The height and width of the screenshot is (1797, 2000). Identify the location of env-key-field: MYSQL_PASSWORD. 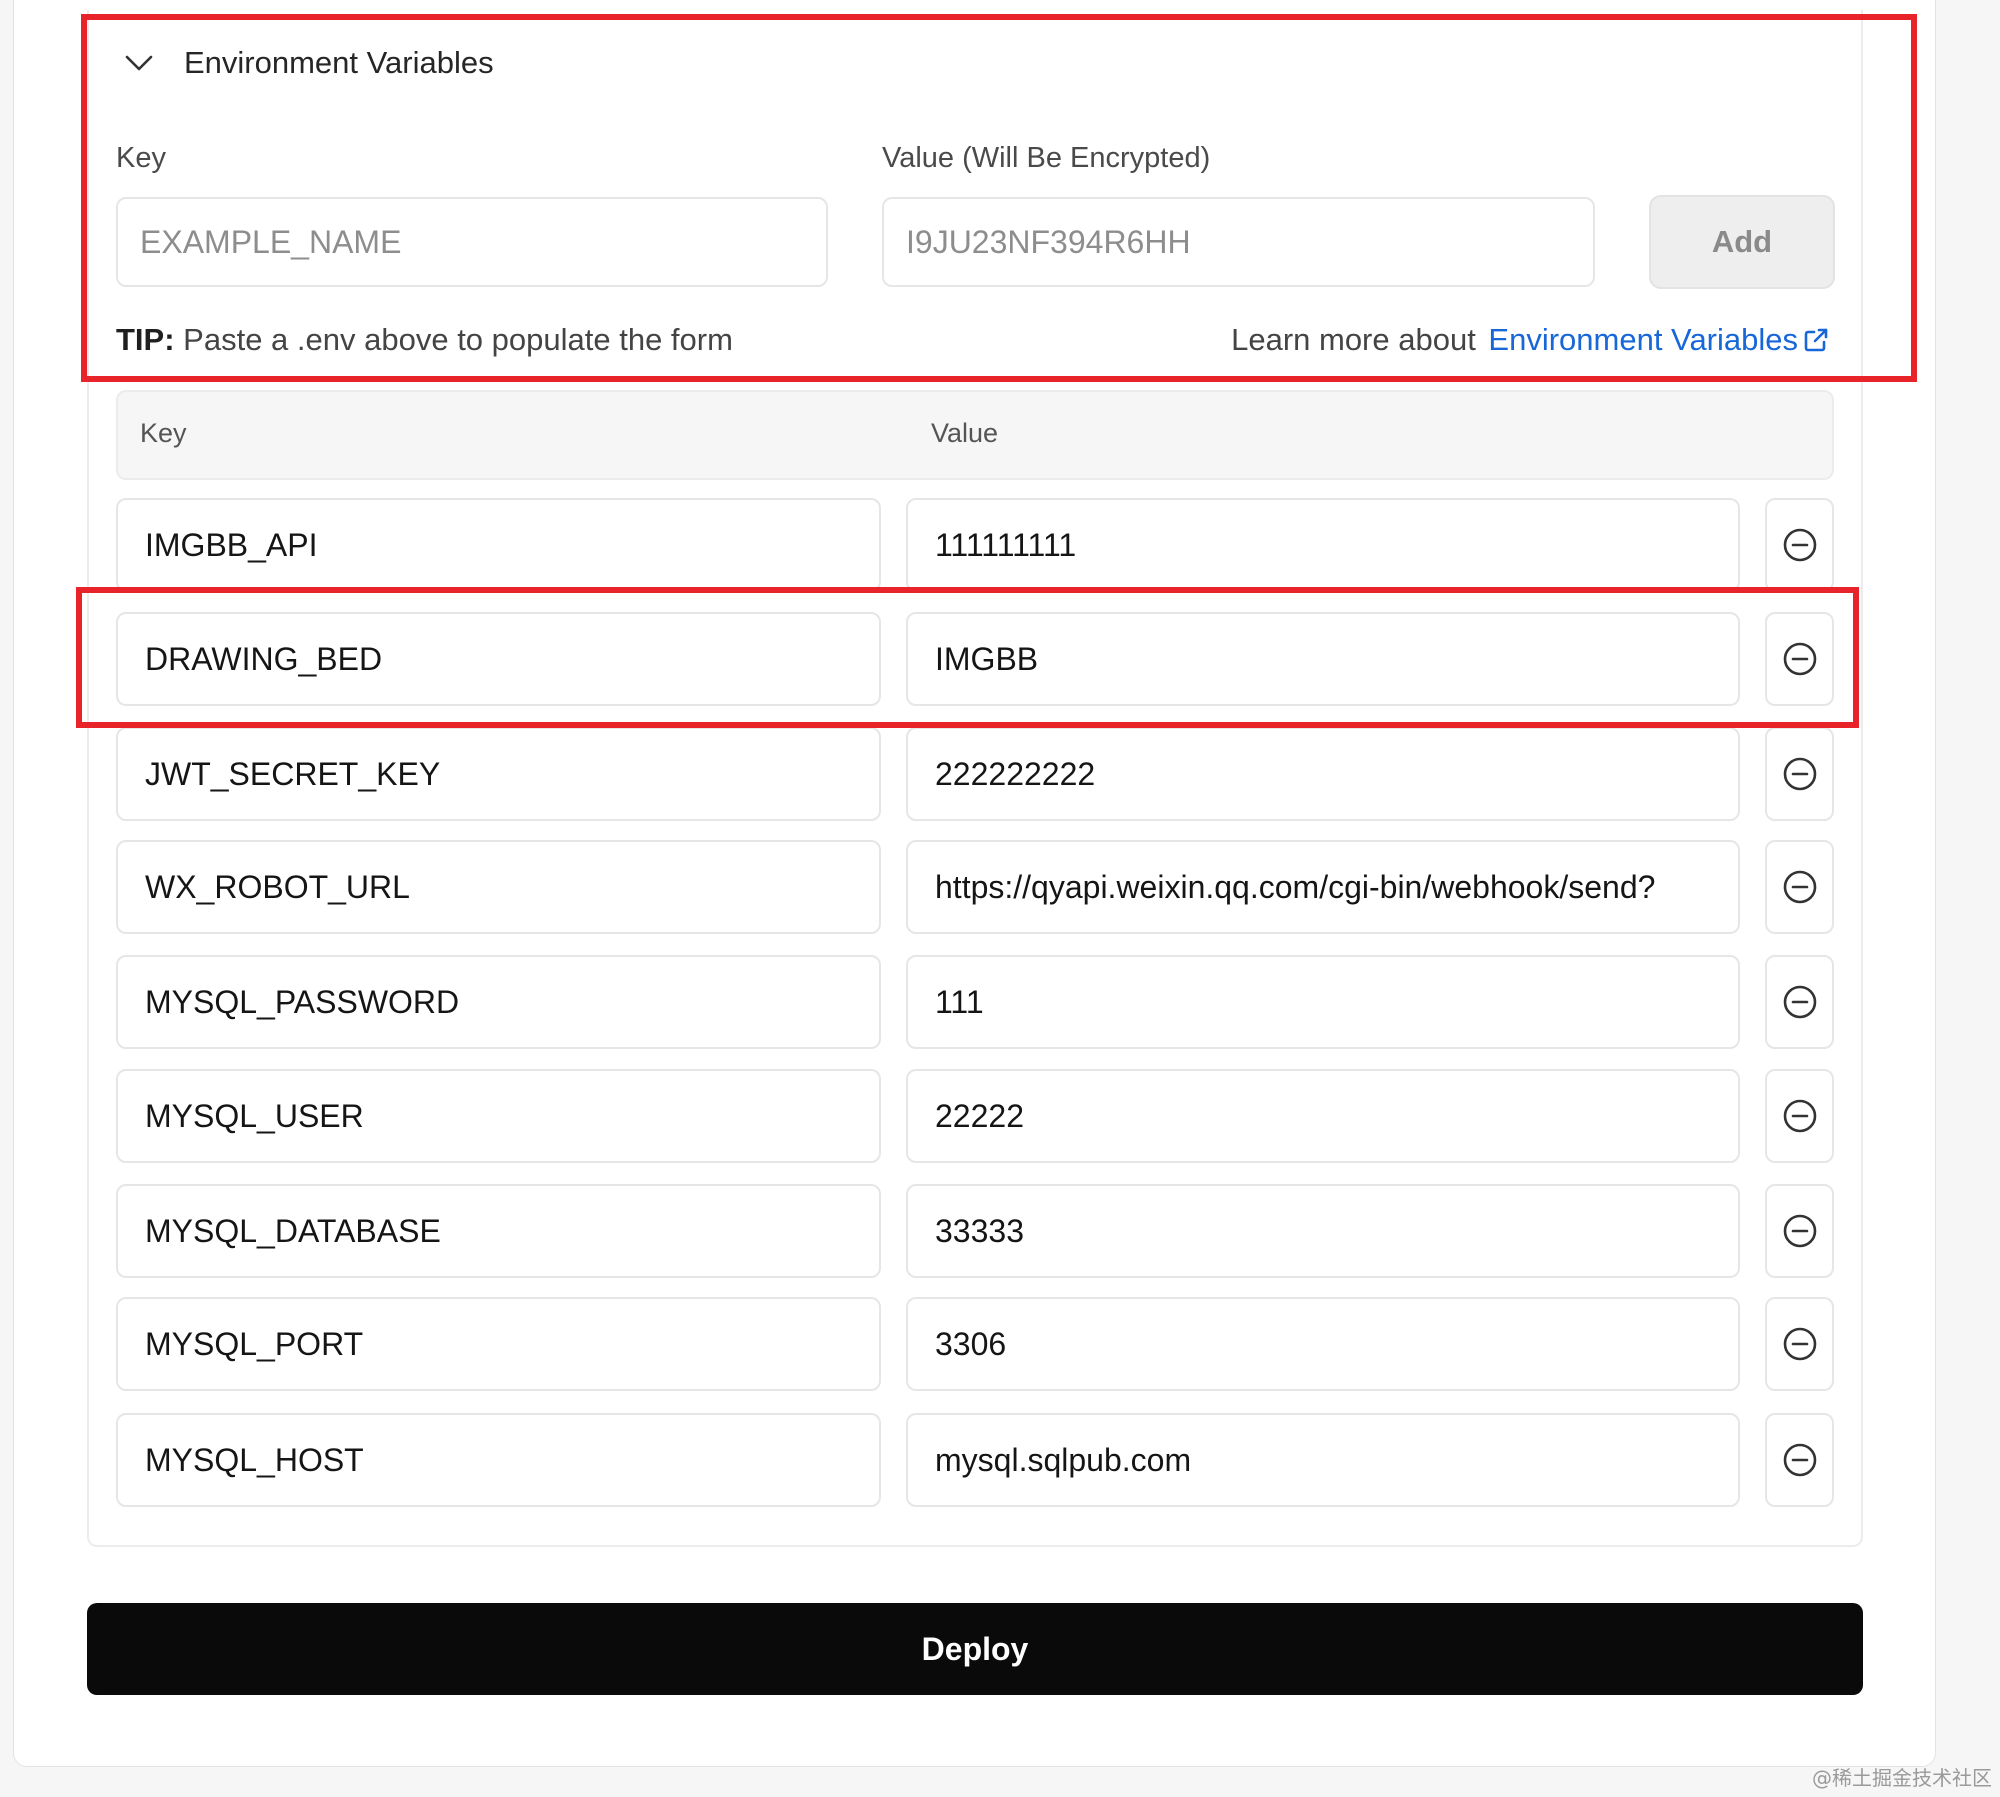
(498, 1002).